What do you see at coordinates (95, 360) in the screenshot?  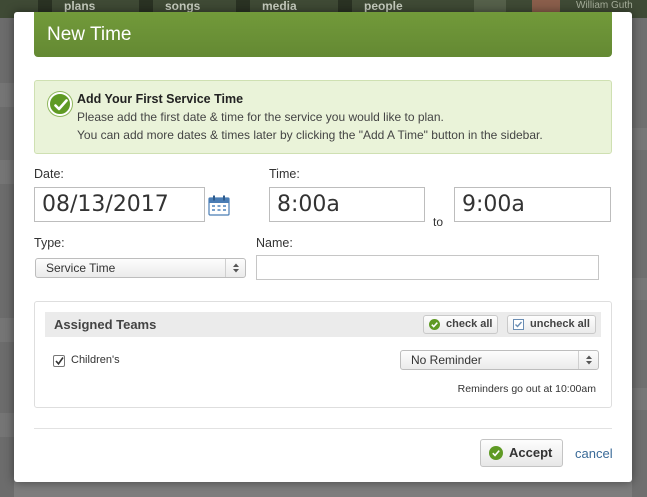 I see `team-name: Children's` at bounding box center [95, 360].